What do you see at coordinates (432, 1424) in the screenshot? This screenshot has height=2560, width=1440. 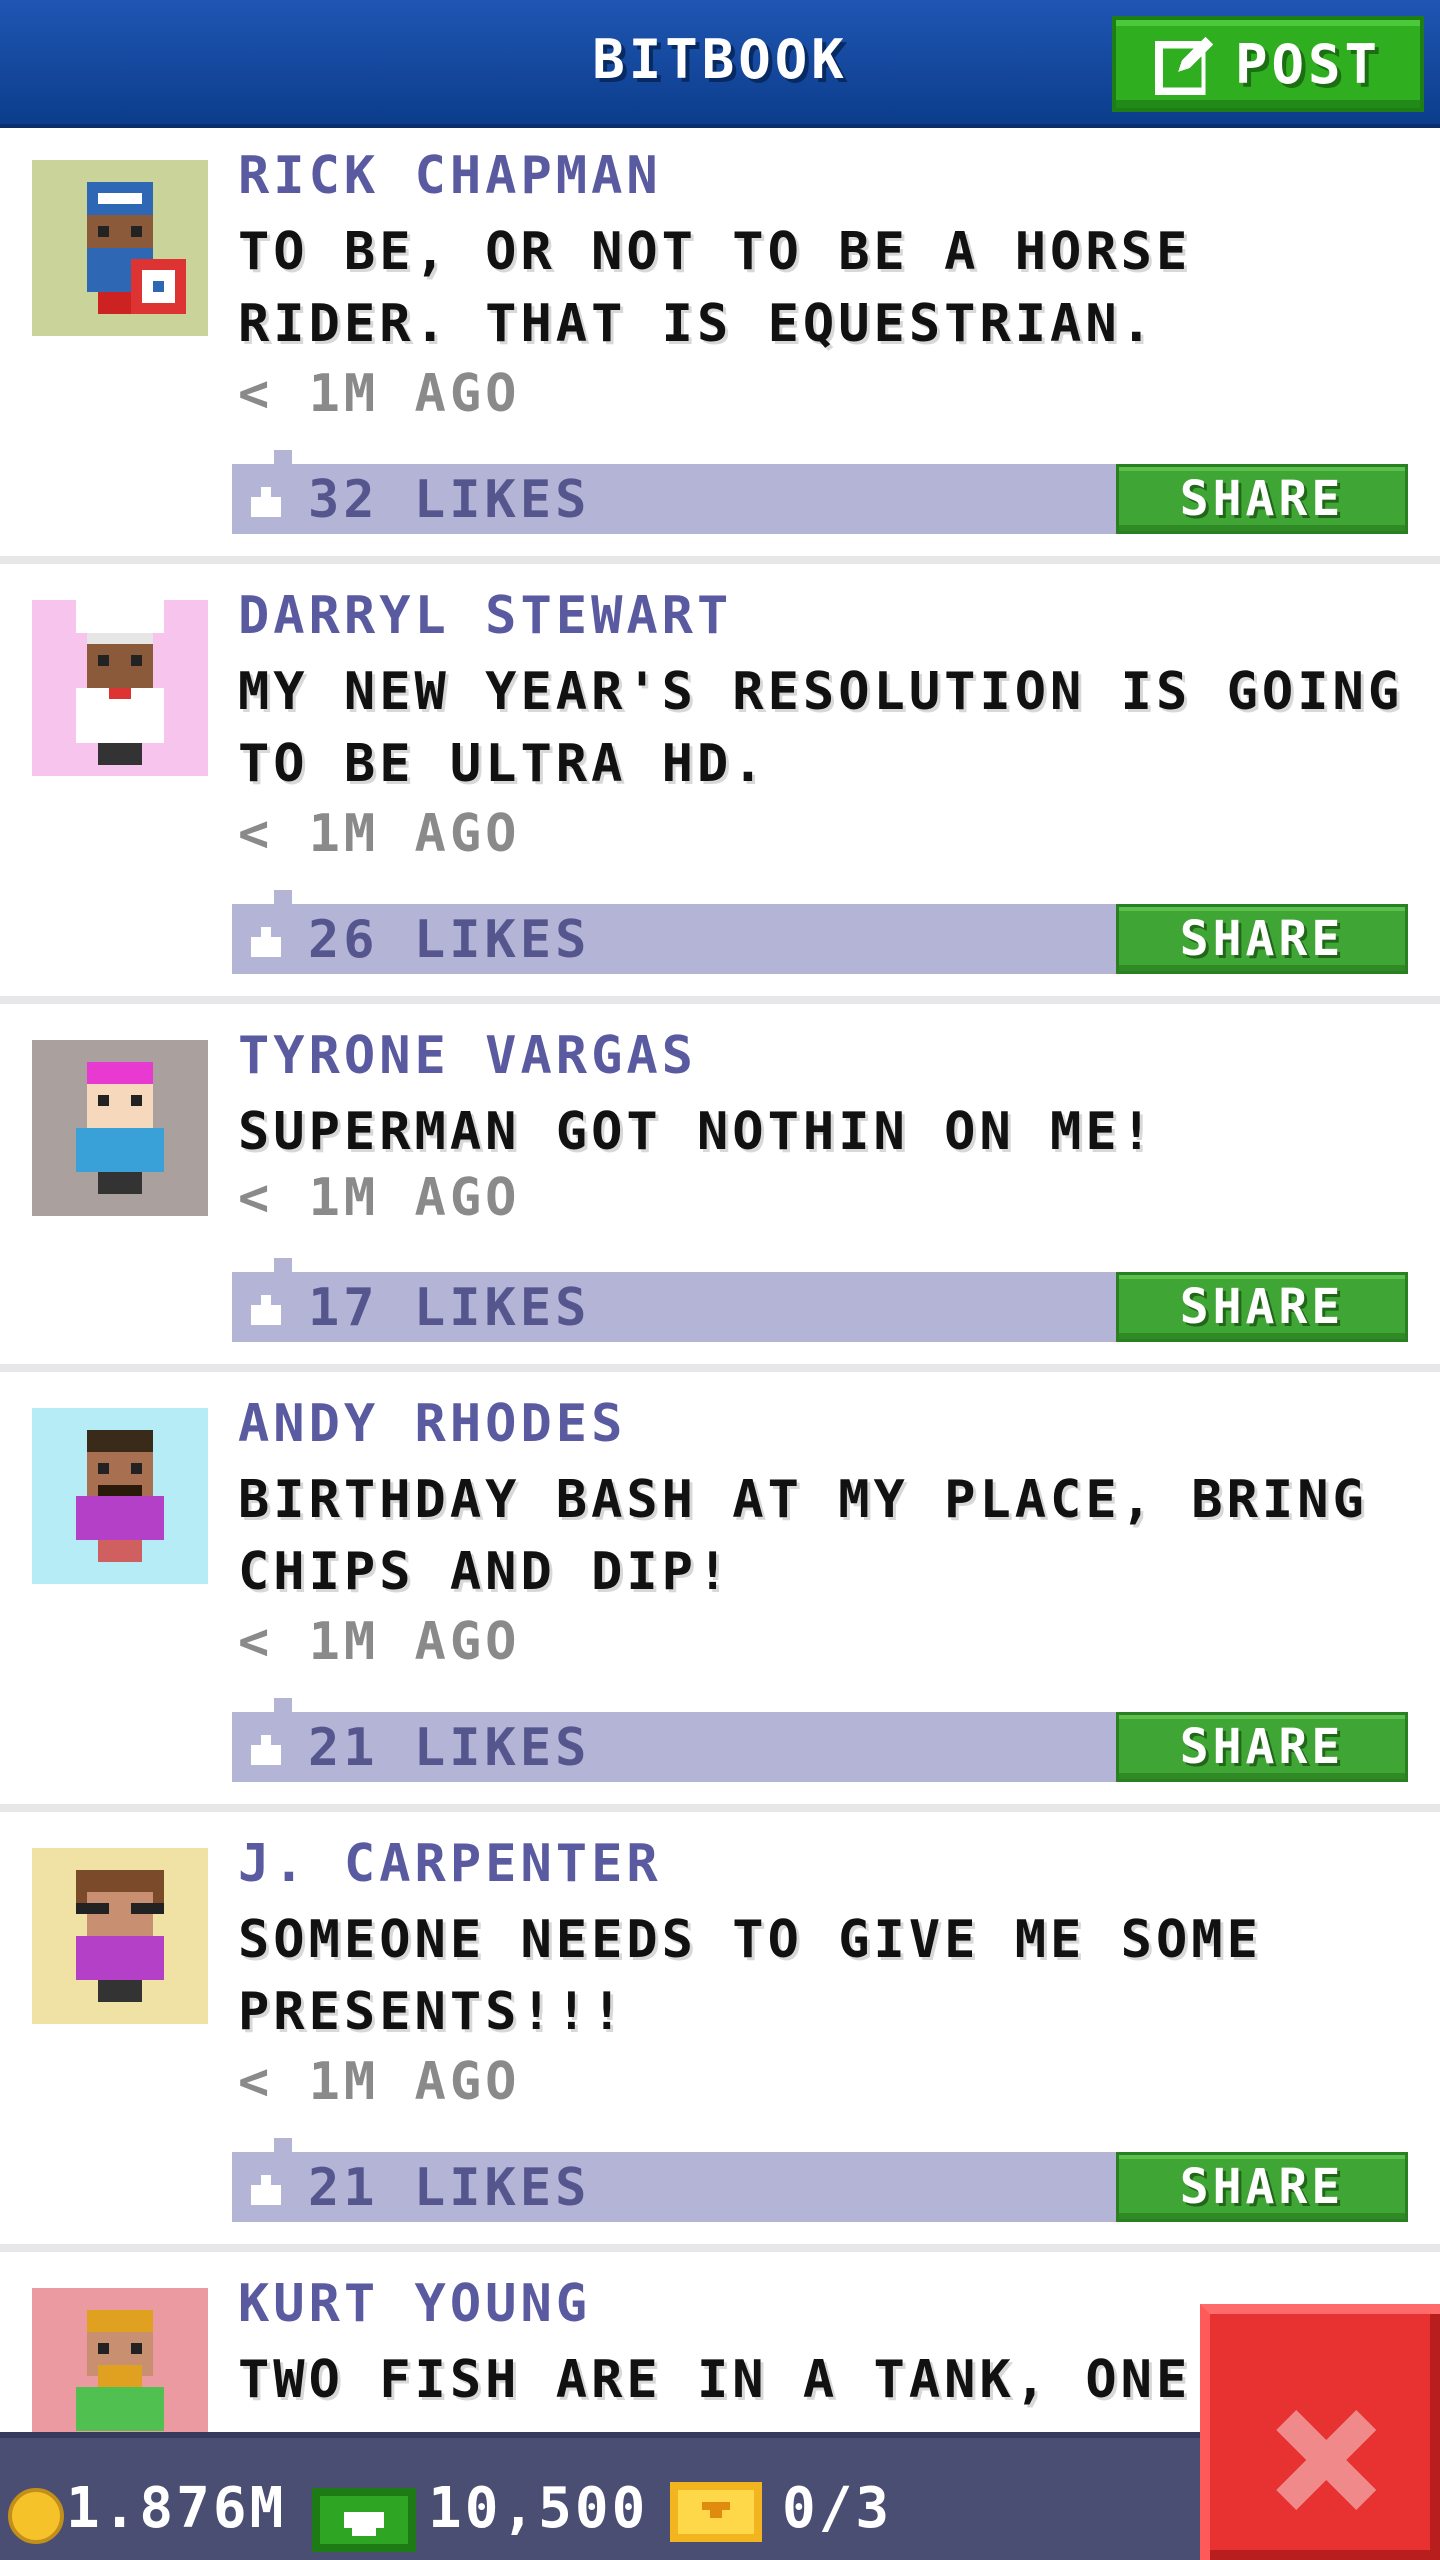 I see `post-author: ANDY RHODES` at bounding box center [432, 1424].